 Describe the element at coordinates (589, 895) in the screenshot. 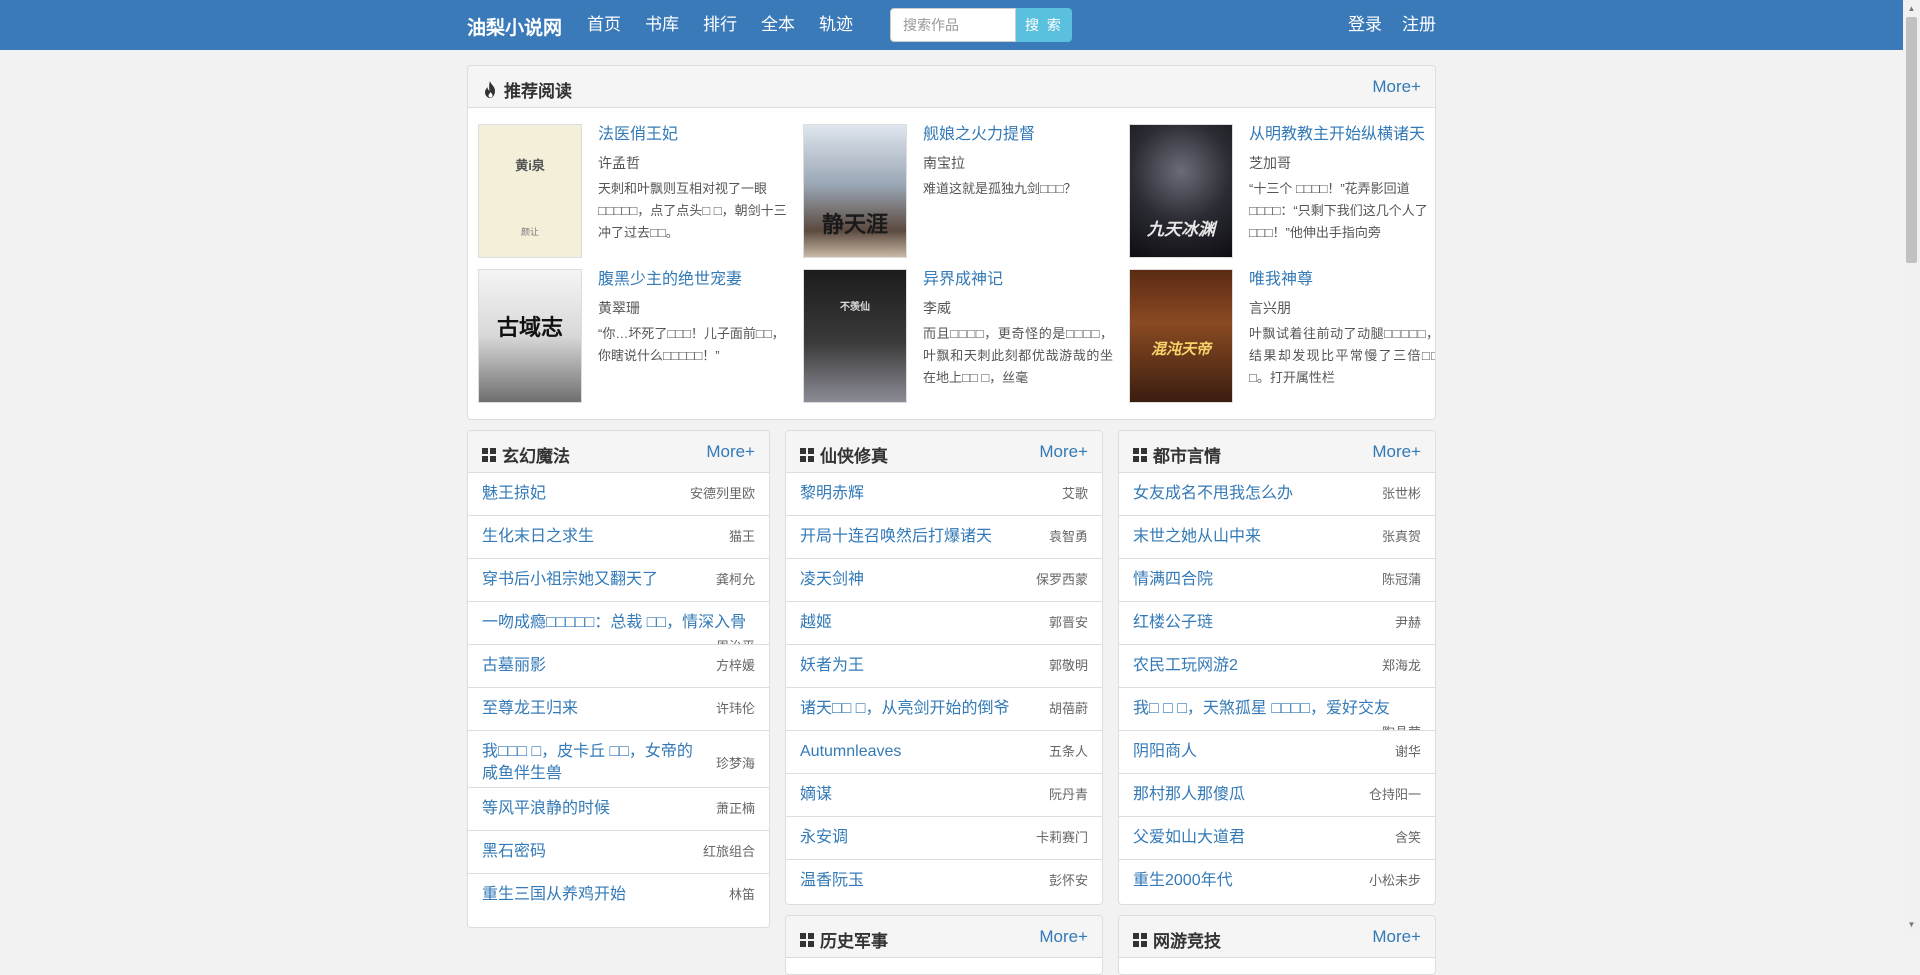

I see `novel-title-link: 重生三国从养鸡开始` at that location.